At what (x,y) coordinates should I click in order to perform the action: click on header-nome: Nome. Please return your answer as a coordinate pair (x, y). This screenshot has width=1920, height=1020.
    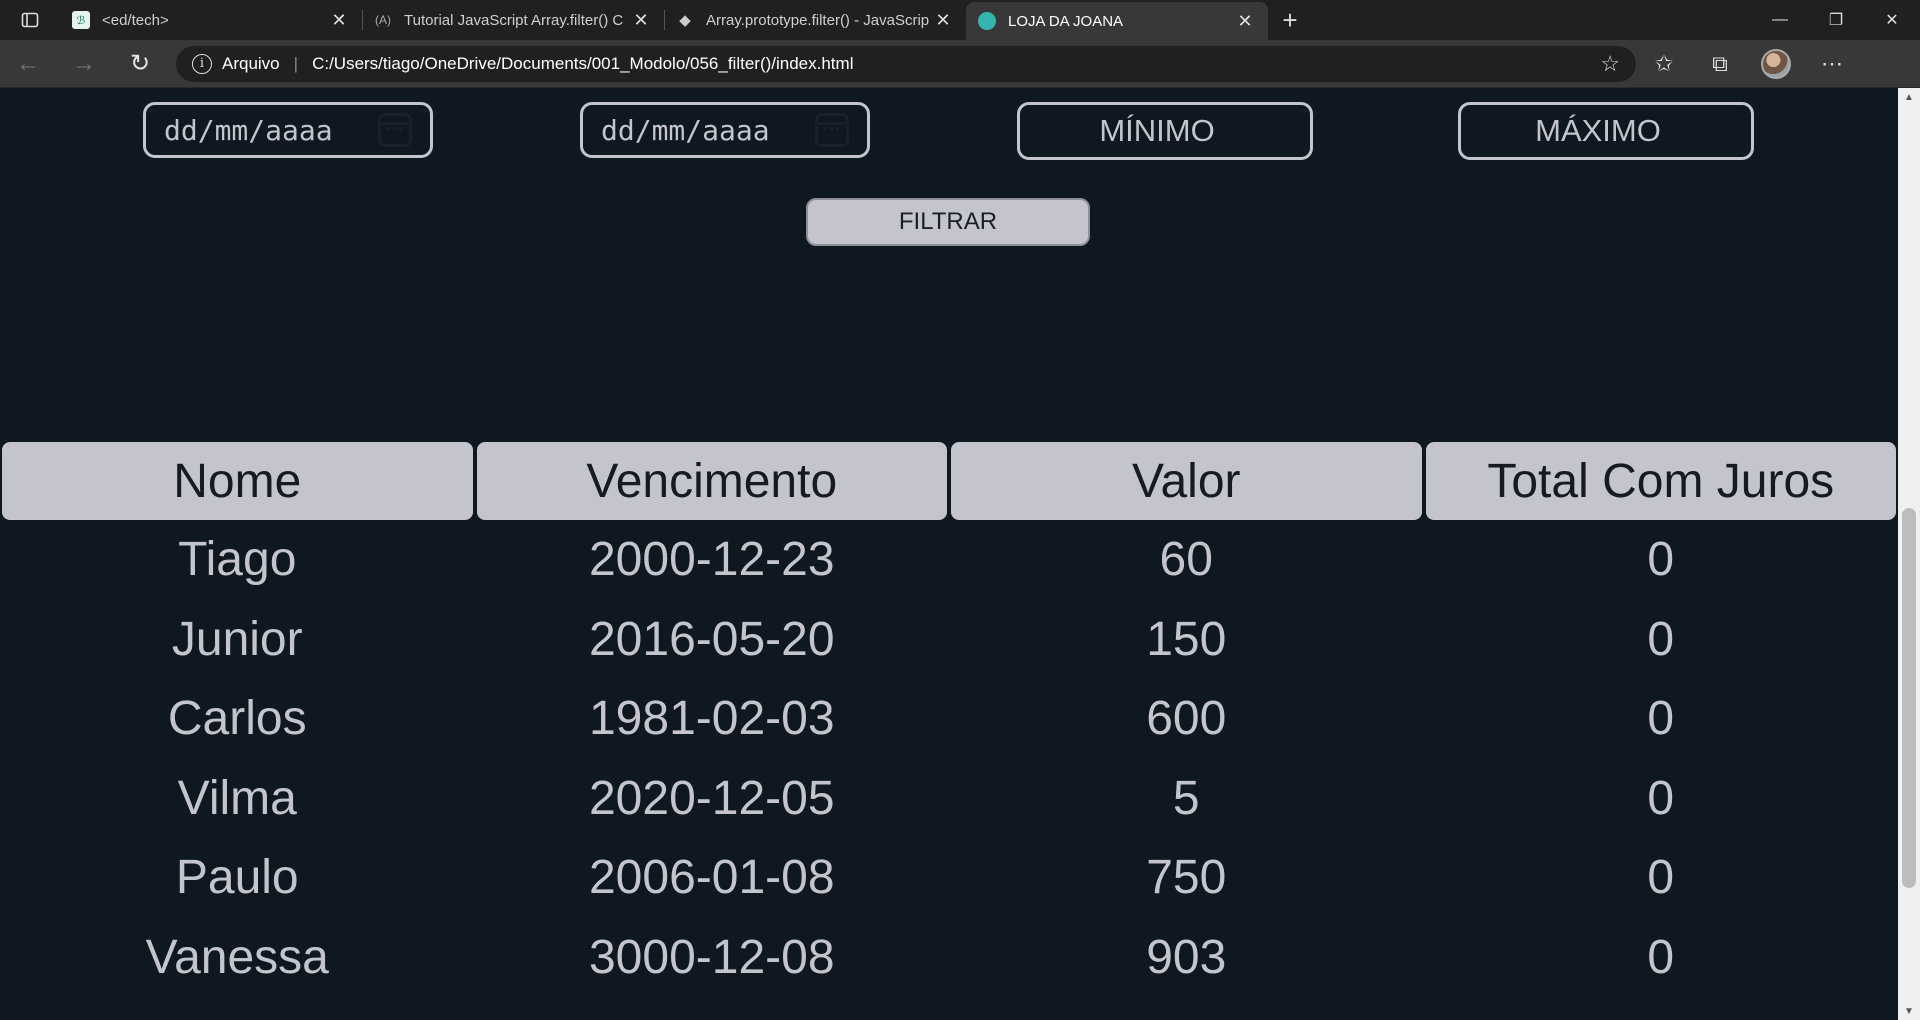
    Looking at the image, I should click on (237, 481).